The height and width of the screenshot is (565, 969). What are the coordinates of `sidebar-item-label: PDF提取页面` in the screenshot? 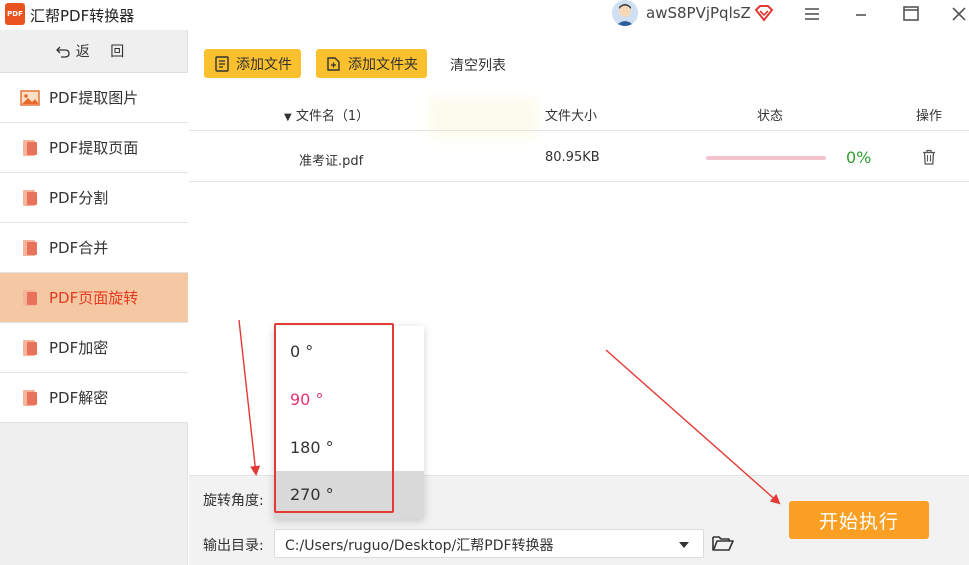 It's located at (94, 148).